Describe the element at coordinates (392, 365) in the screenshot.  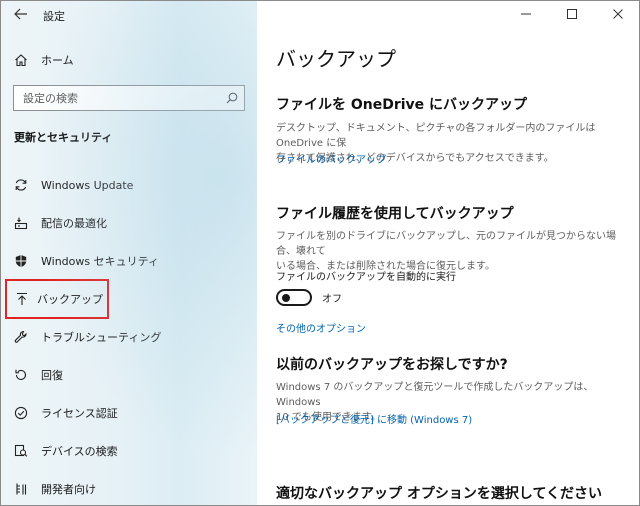
I see `older-backup-section-title: 以前のバックアップをお探しですか?` at that location.